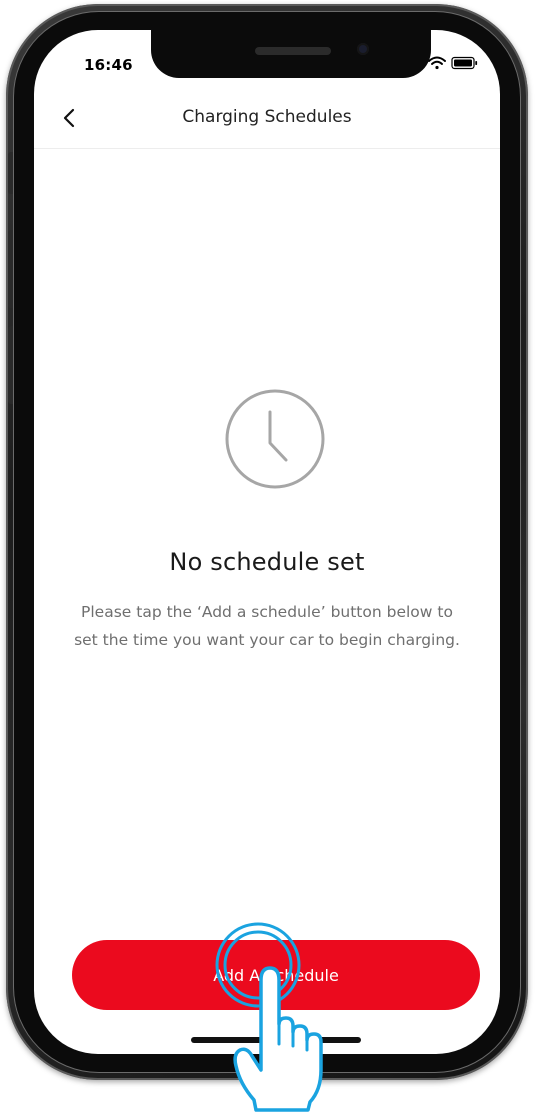 This screenshot has width=538, height=1117. I want to click on nav-header: Charging Schedules, so click(267, 118).